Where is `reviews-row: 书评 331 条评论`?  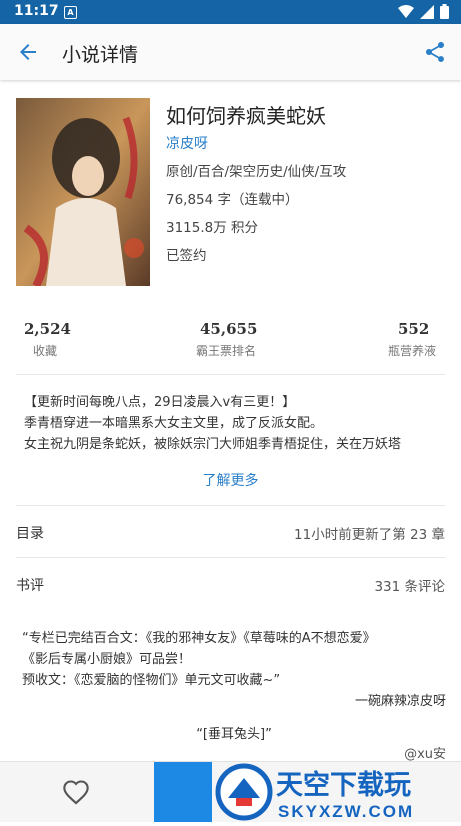
reviews-row: 书评 331 条评论 is located at coordinates (230, 584).